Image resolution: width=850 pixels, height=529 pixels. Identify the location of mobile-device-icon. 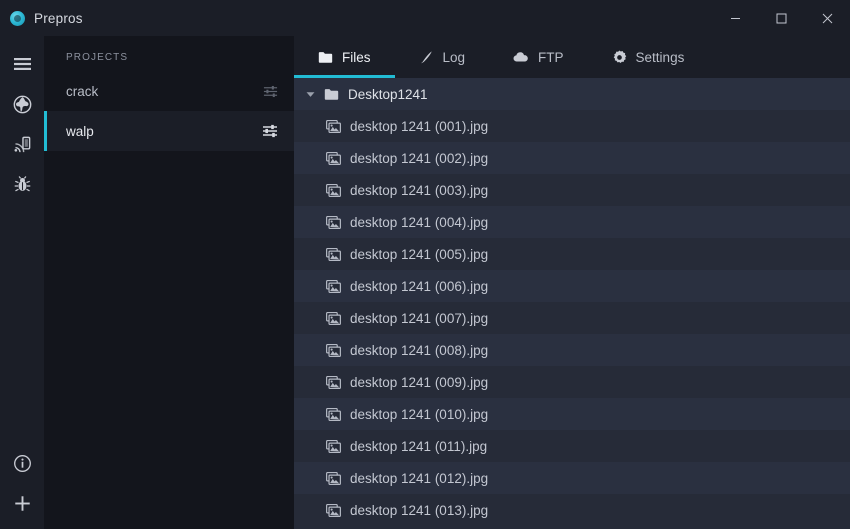
(22, 144).